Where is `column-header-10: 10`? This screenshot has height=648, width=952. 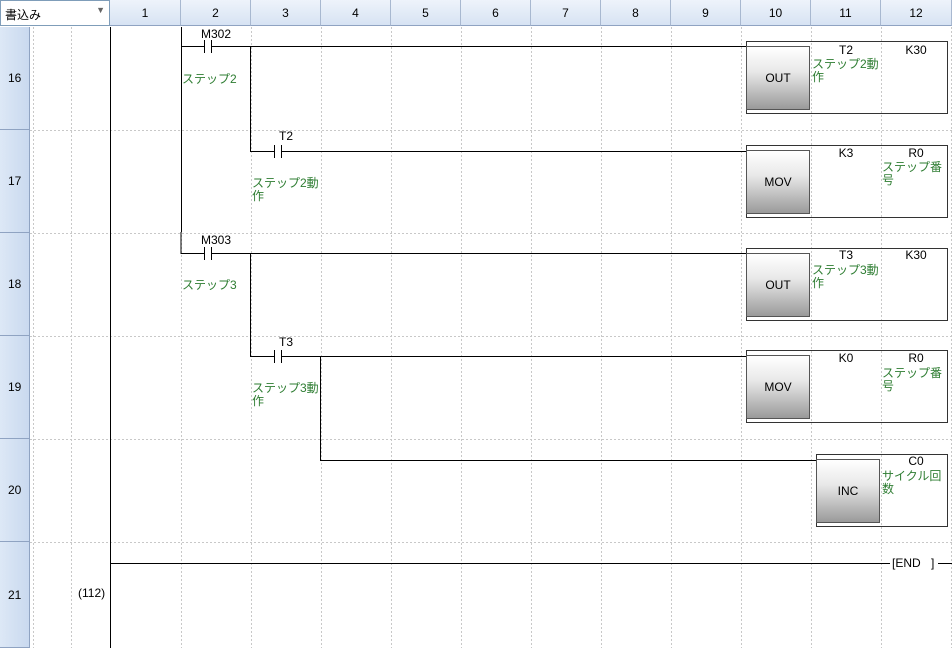
column-header-10: 10 is located at coordinates (776, 13).